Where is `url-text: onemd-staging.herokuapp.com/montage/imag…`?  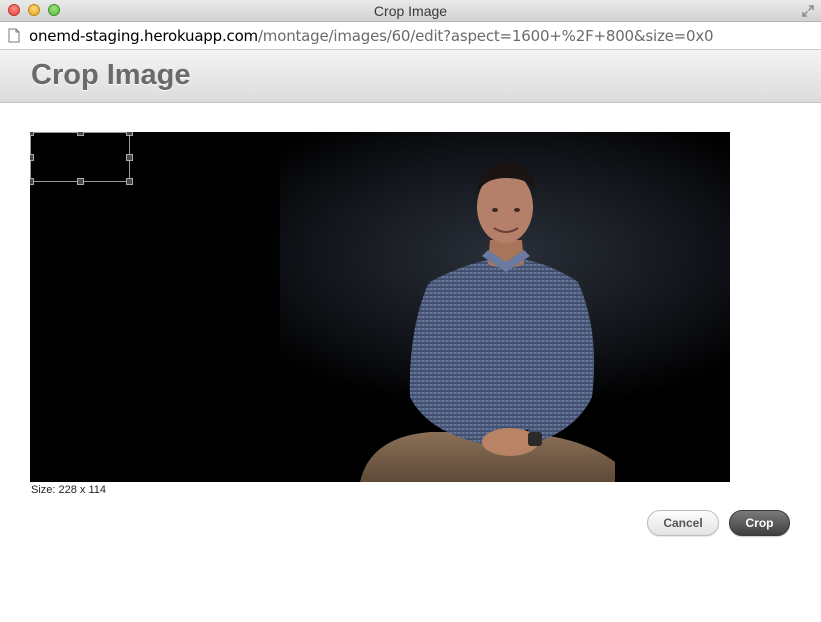
url-text: onemd-staging.herokuapp.com/montage/imag… is located at coordinates (371, 36).